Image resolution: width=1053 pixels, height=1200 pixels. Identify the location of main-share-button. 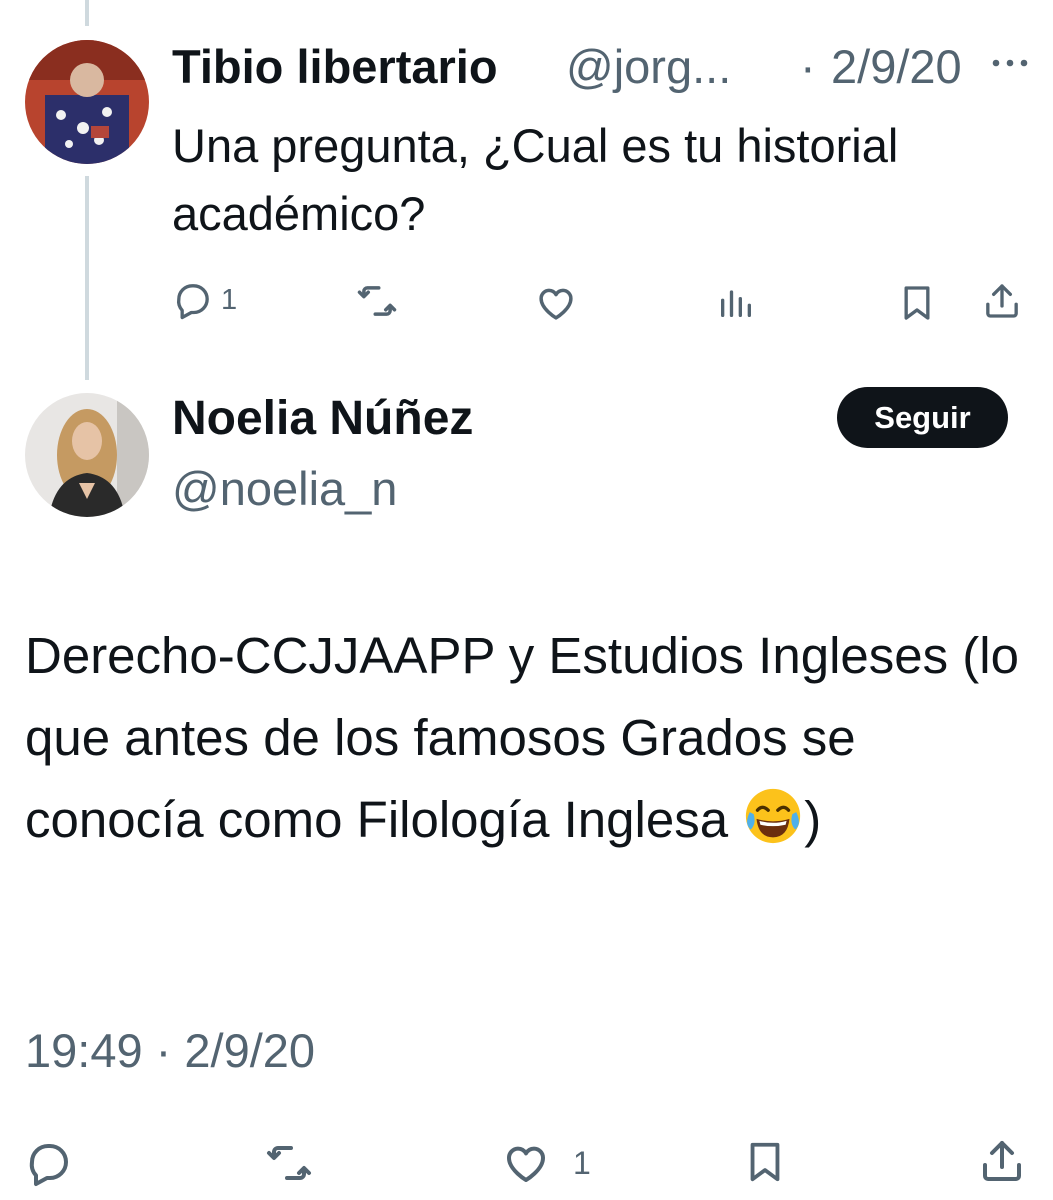
(1002, 1161).